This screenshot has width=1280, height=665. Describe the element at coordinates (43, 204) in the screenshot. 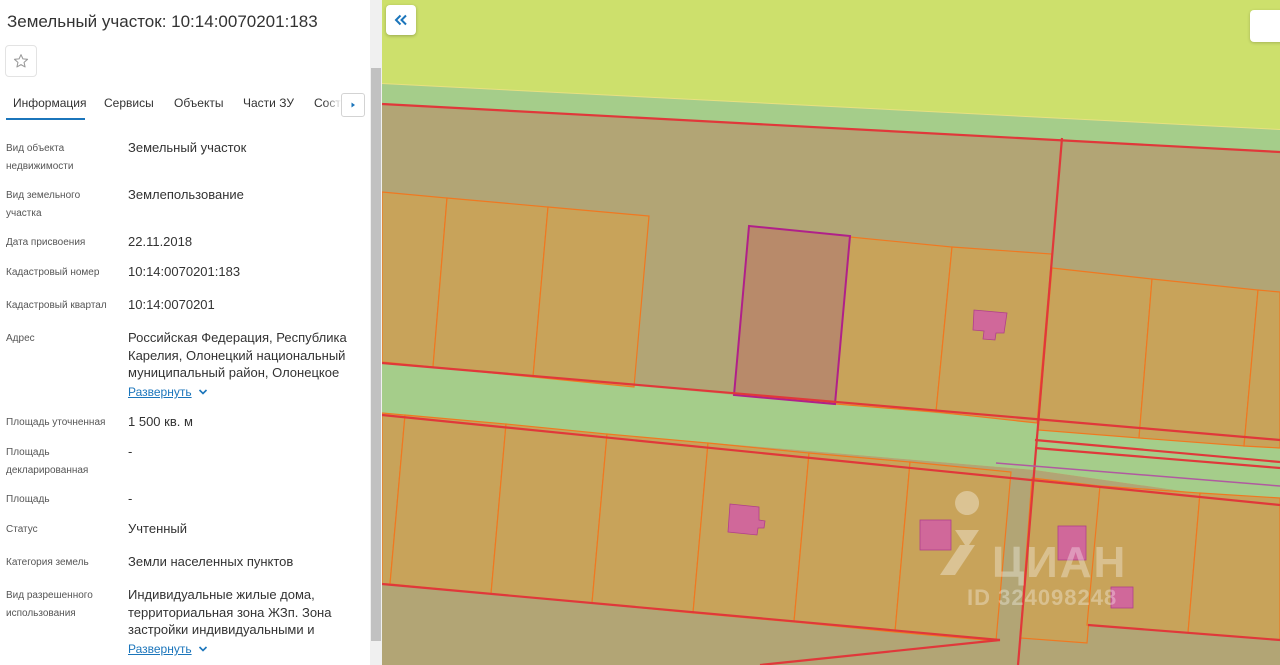

I see `row-label: Вид земельного участка` at that location.